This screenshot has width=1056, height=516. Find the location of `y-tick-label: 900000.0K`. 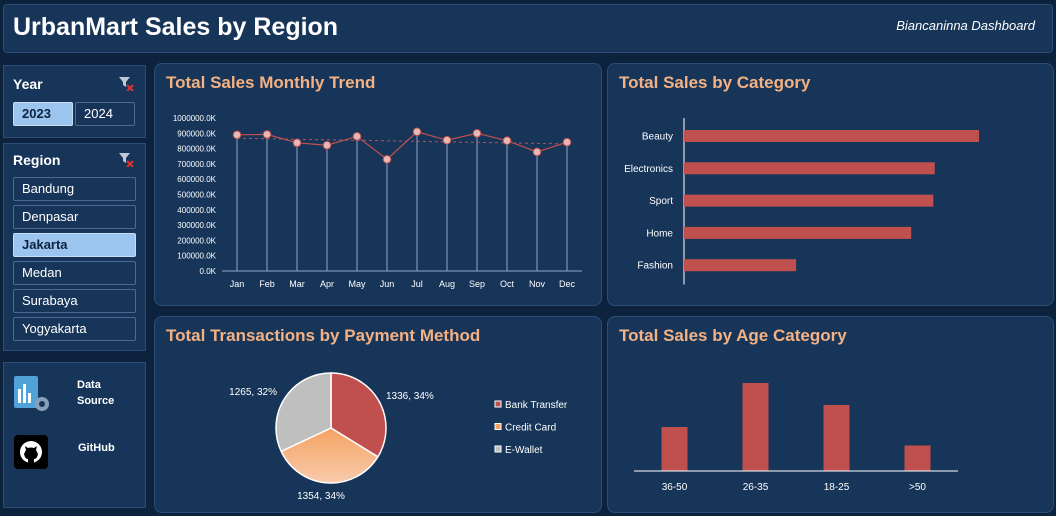

y-tick-label: 900000.0K is located at coordinates (196, 133).